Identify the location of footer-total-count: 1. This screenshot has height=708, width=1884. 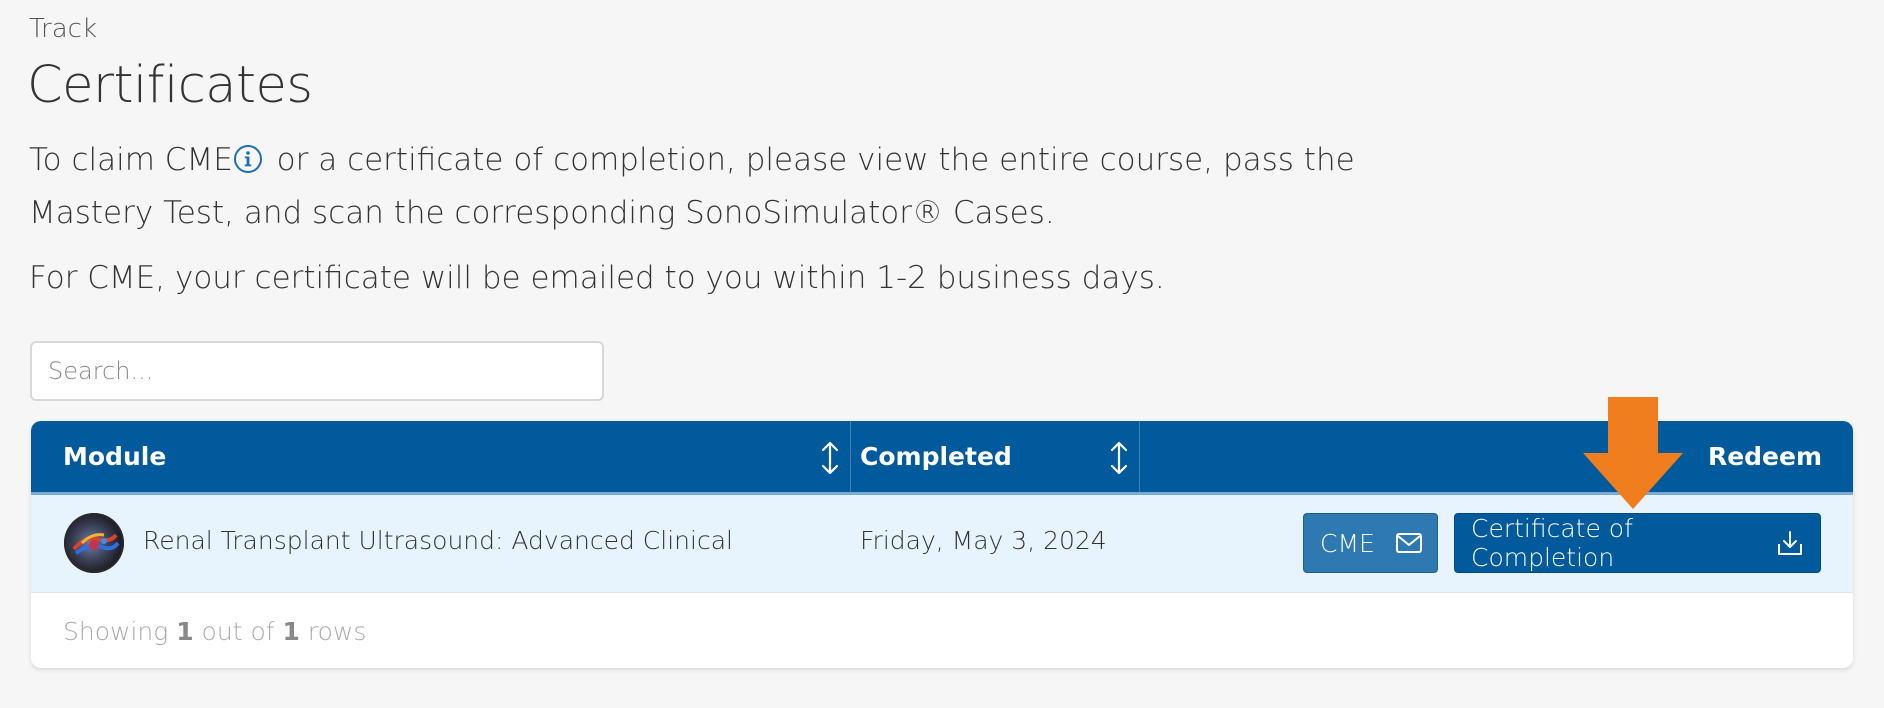
(291, 631).